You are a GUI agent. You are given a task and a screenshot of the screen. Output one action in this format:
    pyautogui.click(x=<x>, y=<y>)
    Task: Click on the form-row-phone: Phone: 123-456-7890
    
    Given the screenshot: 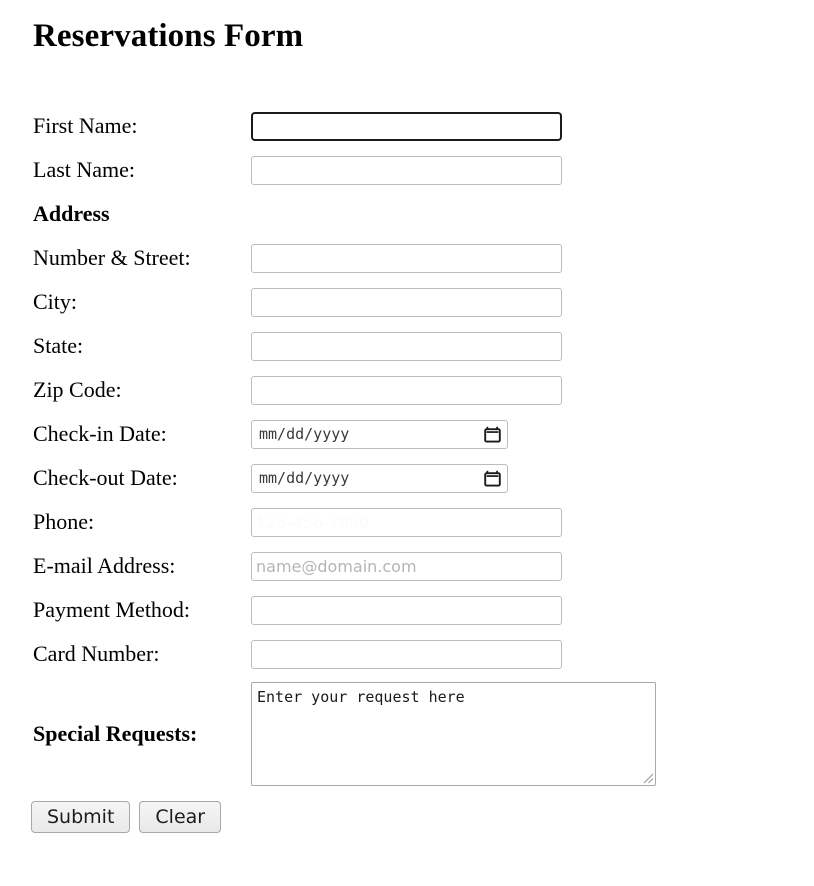 What is the action you would take?
    pyautogui.click(x=383, y=522)
    